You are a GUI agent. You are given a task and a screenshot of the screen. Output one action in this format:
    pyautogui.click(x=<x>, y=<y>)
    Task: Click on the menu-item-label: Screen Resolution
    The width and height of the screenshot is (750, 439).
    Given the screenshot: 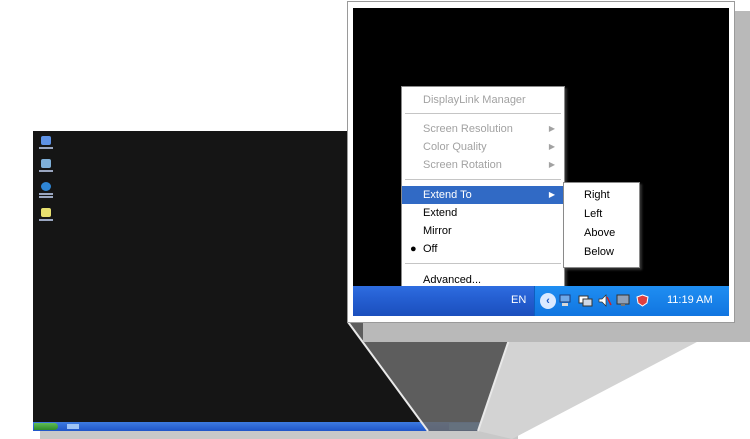 What is the action you would take?
    pyautogui.click(x=468, y=129)
    